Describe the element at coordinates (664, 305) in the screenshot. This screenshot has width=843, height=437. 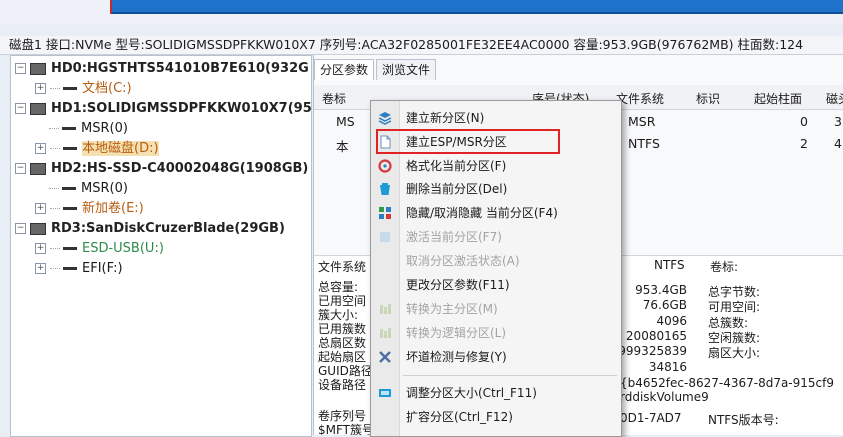
I see `prop-value: 76.6GB` at that location.